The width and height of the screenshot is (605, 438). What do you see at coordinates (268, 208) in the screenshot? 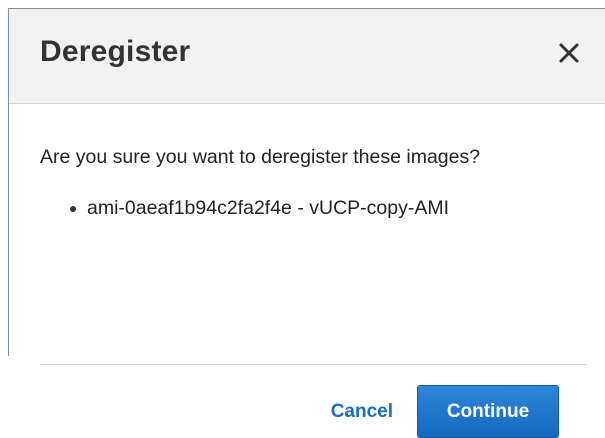
I see `image-label: ami-0aeaf1b94c2fa2f4e - vUCP-copy-AMI` at bounding box center [268, 208].